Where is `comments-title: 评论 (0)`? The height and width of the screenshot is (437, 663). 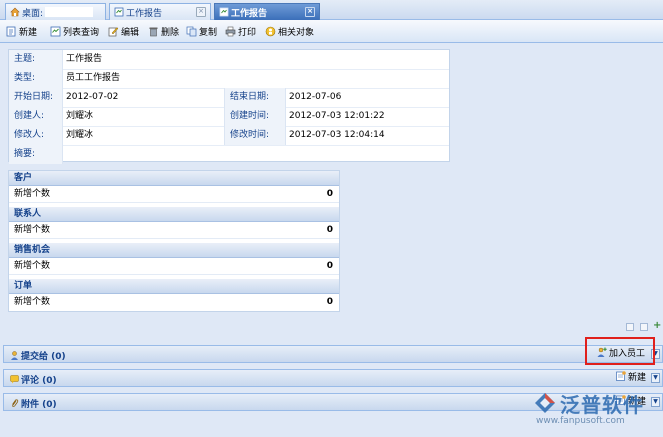
comments-title: 评论 (0) is located at coordinates (33, 379).